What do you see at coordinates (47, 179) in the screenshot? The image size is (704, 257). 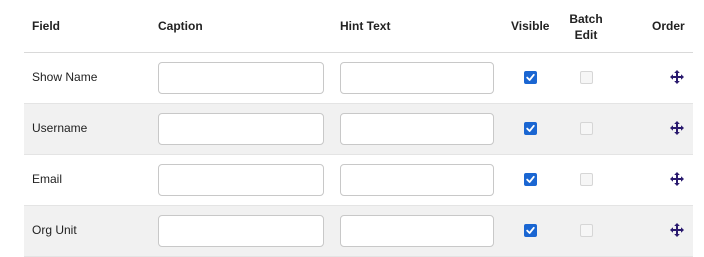 I see `field-name-label: Email` at bounding box center [47, 179].